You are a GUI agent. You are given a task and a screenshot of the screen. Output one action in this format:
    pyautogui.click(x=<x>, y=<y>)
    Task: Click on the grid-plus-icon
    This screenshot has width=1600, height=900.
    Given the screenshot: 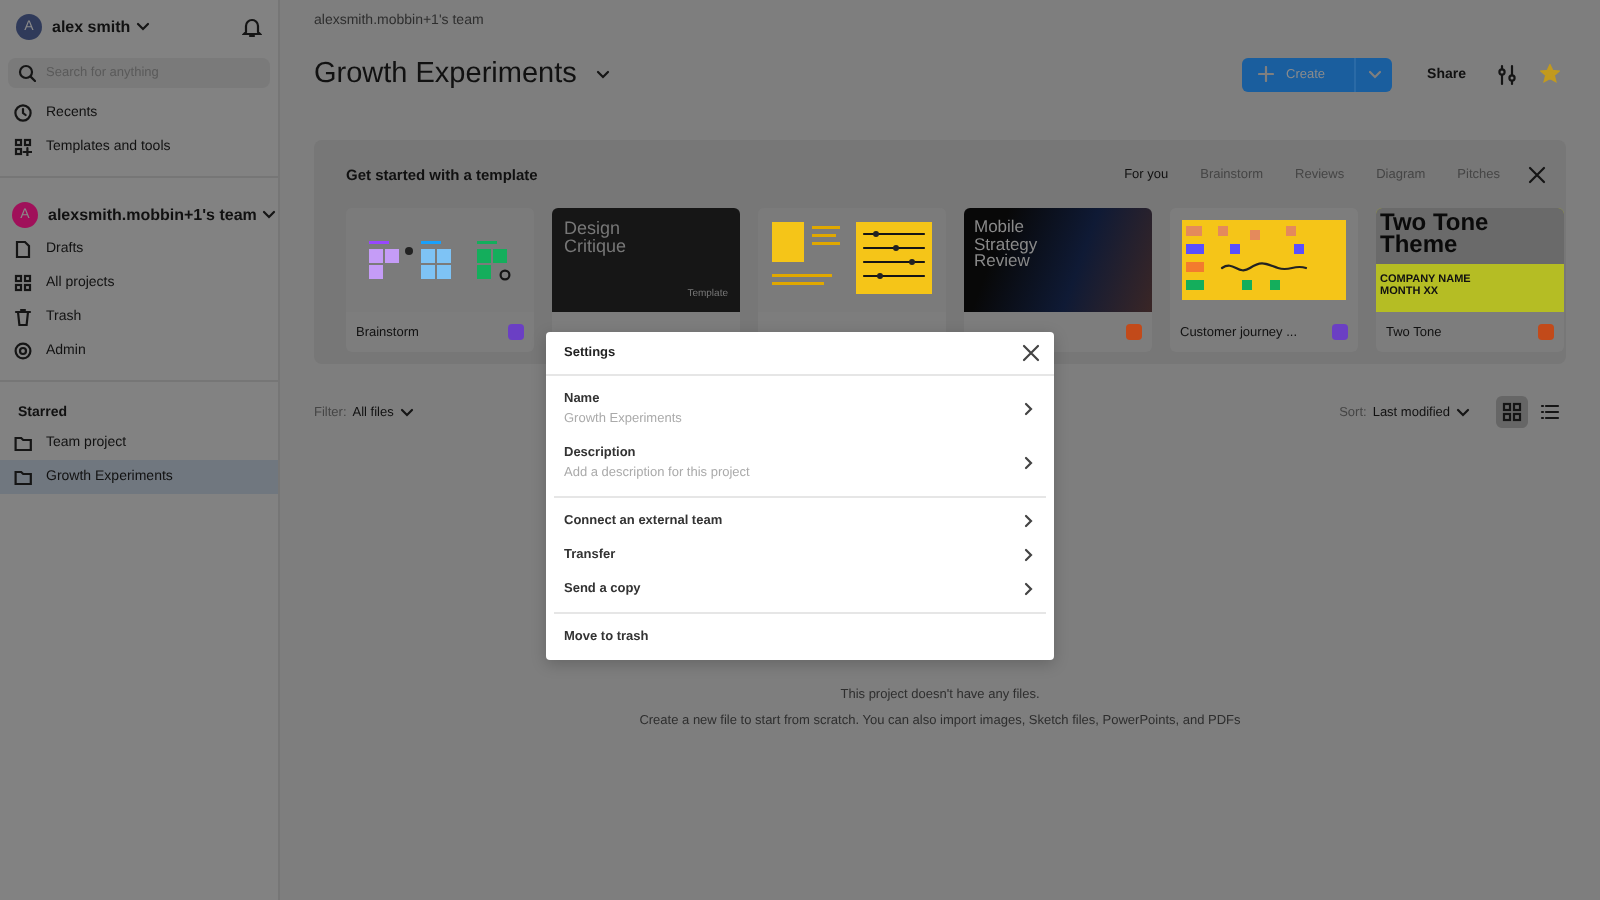 What is the action you would take?
    pyautogui.click(x=23, y=147)
    